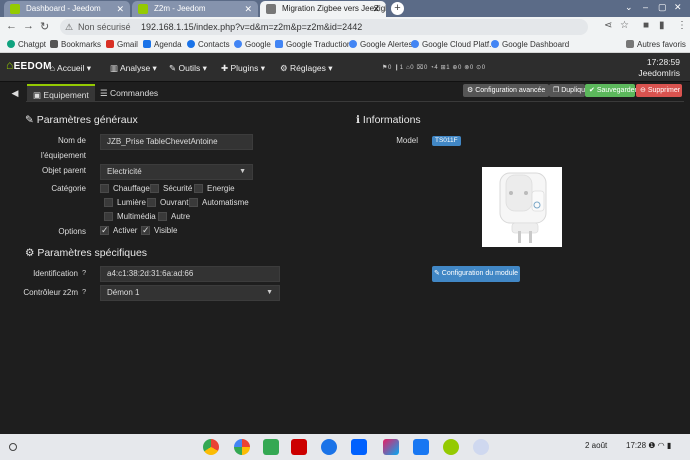  Describe the element at coordinates (29, 65) in the screenshot. I see `jeedom-logo: ⌂EEDOM` at that location.